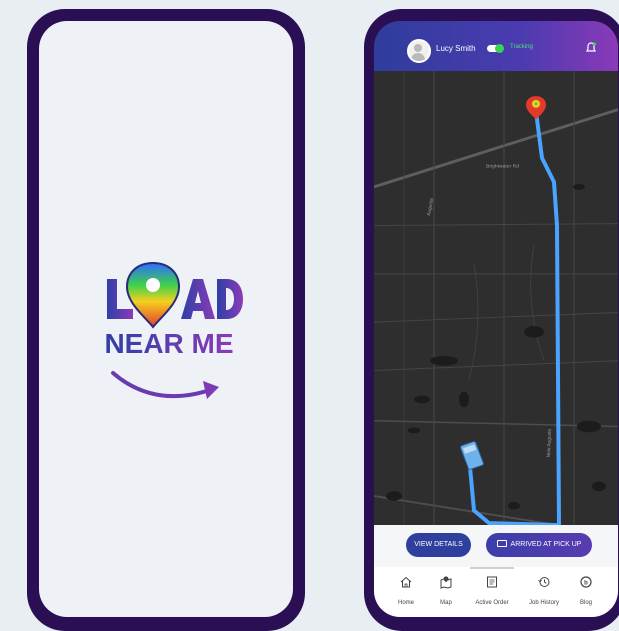 The width and height of the screenshot is (619, 631). I want to click on svg-text: NEAR ME, so click(168, 343).